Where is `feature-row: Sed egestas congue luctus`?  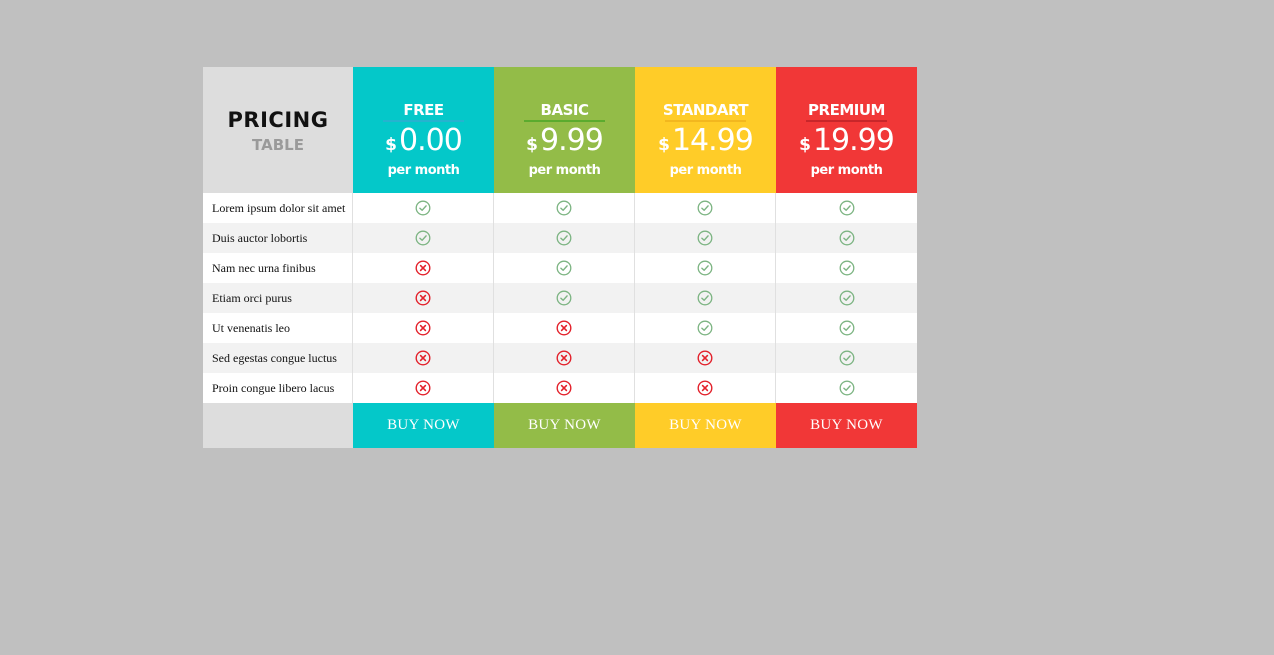
feature-row: Sed egestas congue luctus is located at coordinates (560, 358).